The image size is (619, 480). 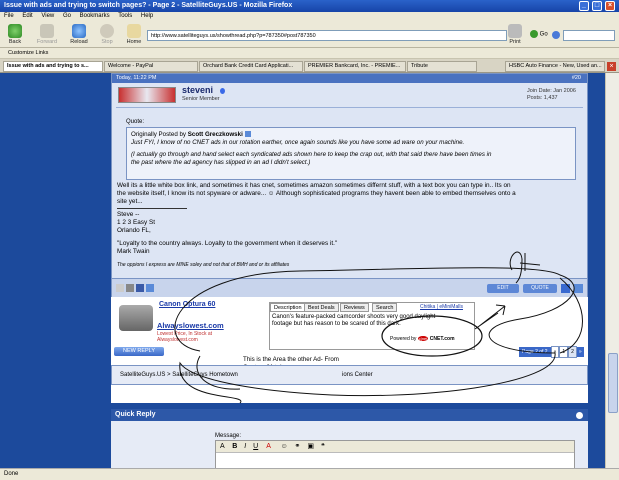 What do you see at coordinates (107, 31) in the screenshot?
I see `stop-icon` at bounding box center [107, 31].